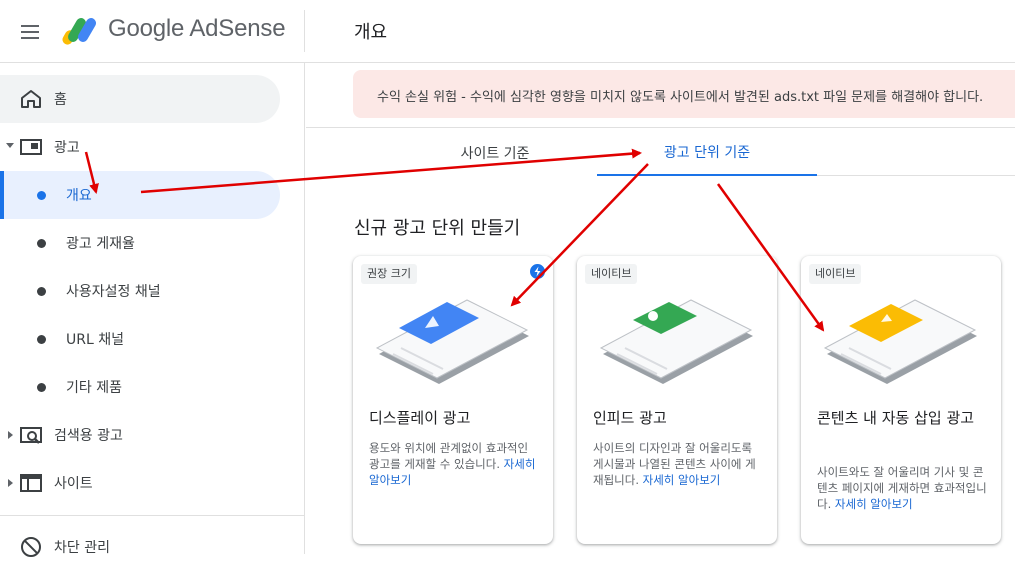  I want to click on page-title: 개요, so click(371, 32).